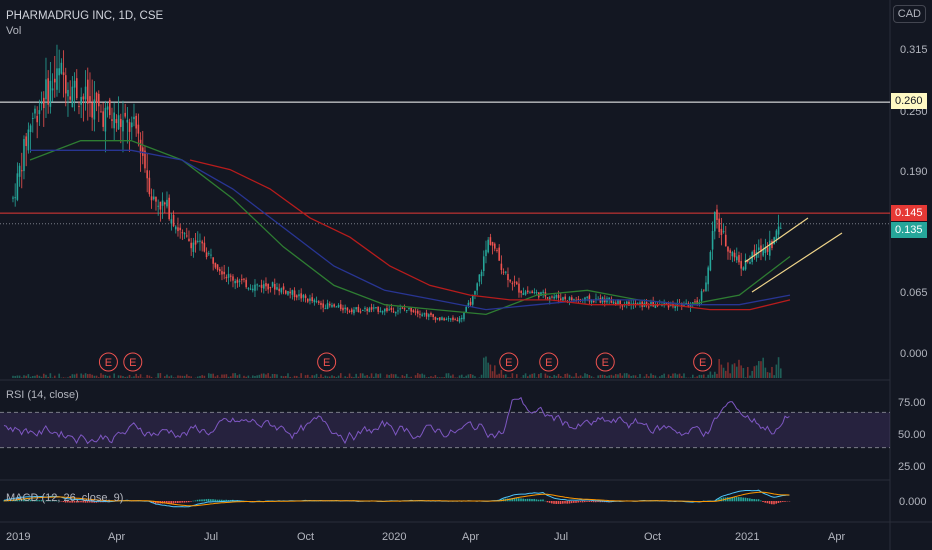 The width and height of the screenshot is (932, 550). Describe the element at coordinates (653, 537) in the screenshot. I see `x-tick-oct: Oct` at that location.